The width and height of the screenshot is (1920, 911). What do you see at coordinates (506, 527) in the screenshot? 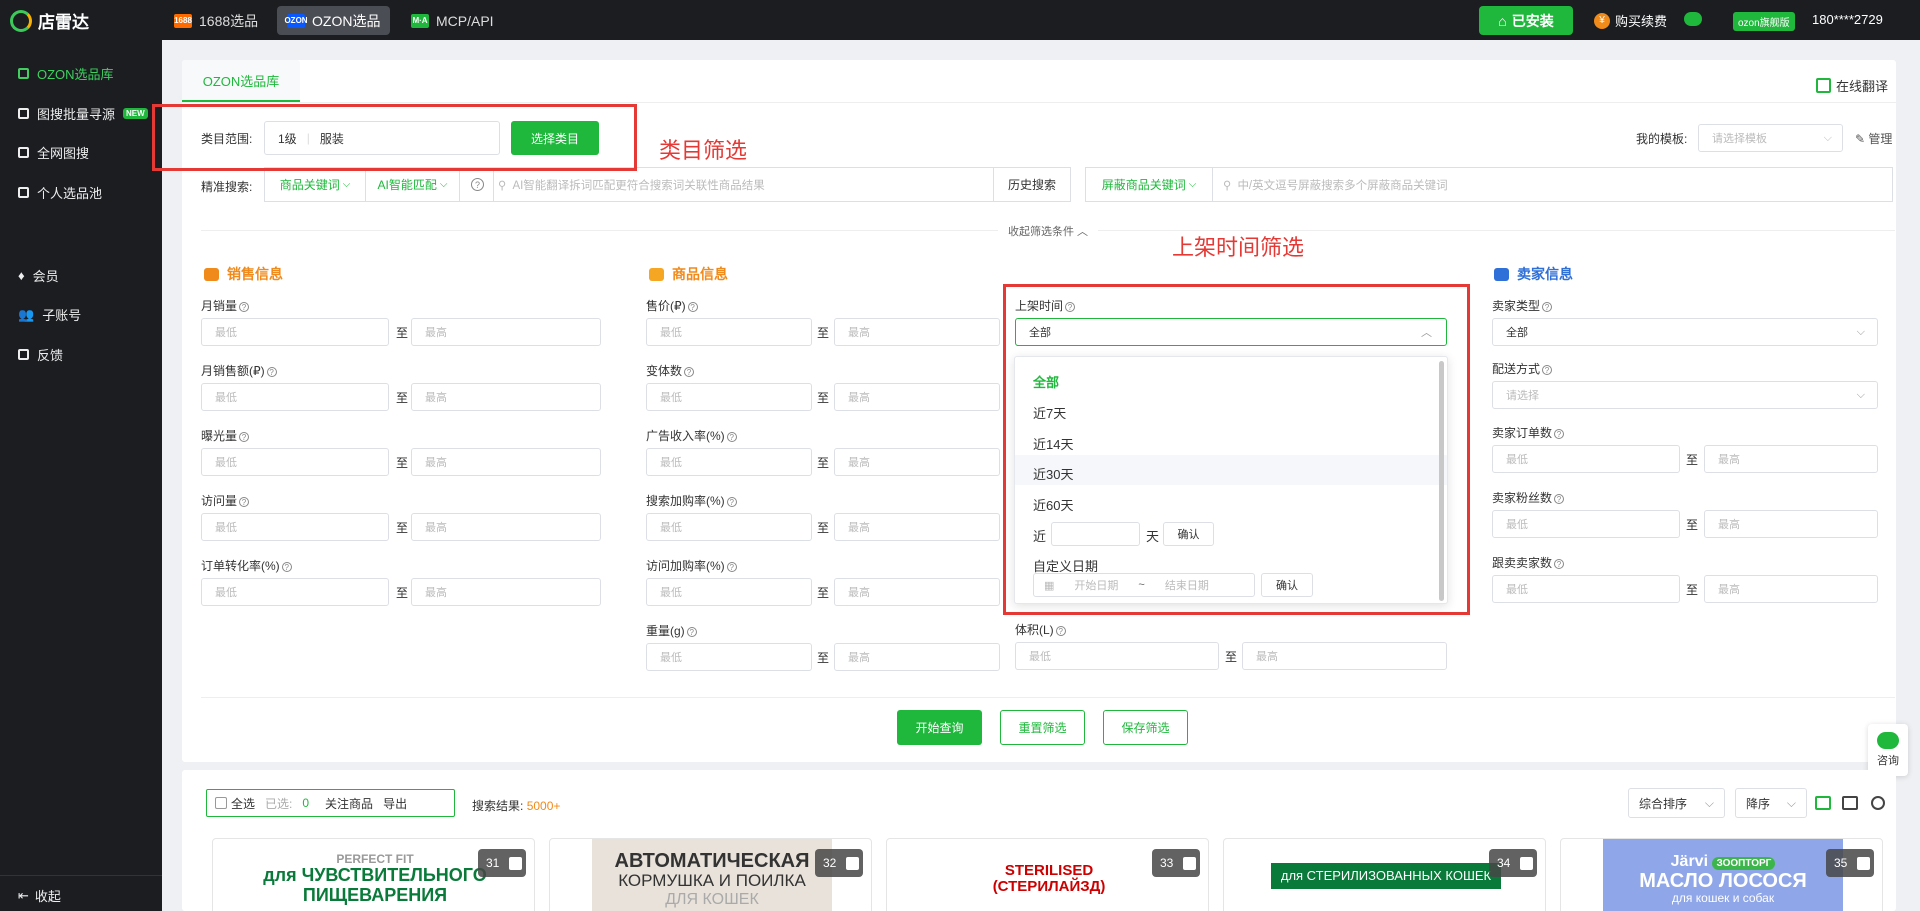
I see `visits-max: 最高` at bounding box center [506, 527].